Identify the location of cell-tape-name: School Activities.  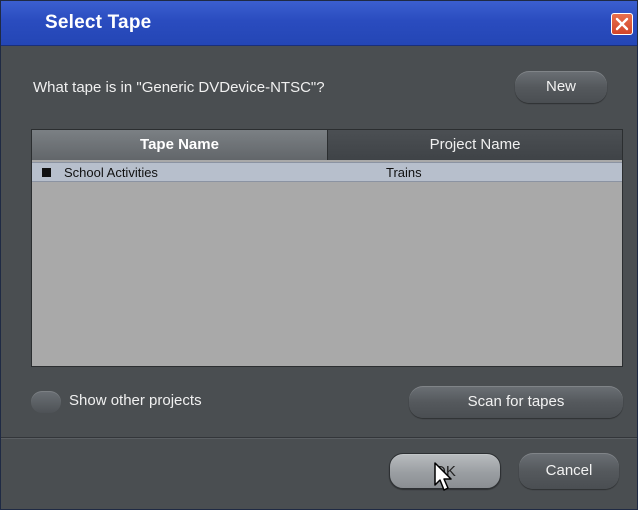
(111, 172).